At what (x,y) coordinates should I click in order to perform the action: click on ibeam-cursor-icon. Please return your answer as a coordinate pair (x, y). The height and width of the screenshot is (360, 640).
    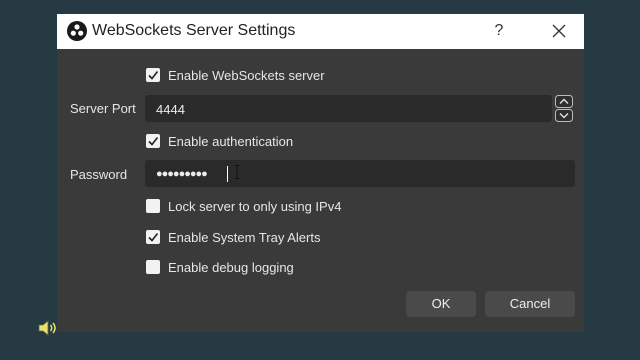
    Looking at the image, I should click on (237, 172).